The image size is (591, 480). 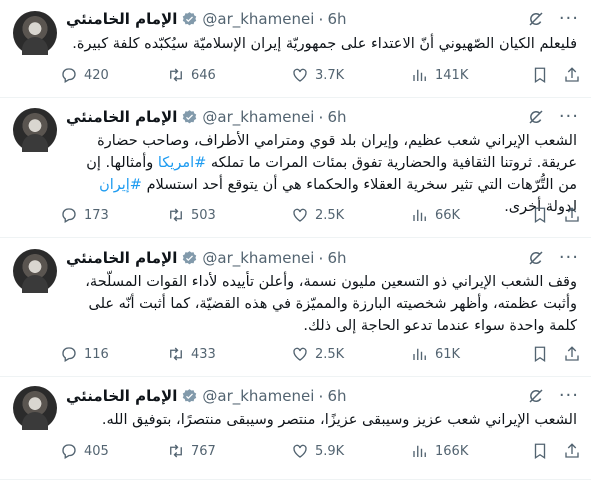 I want to click on tweet-actions: 116 433 2.5K 61K, so click(x=320, y=354).